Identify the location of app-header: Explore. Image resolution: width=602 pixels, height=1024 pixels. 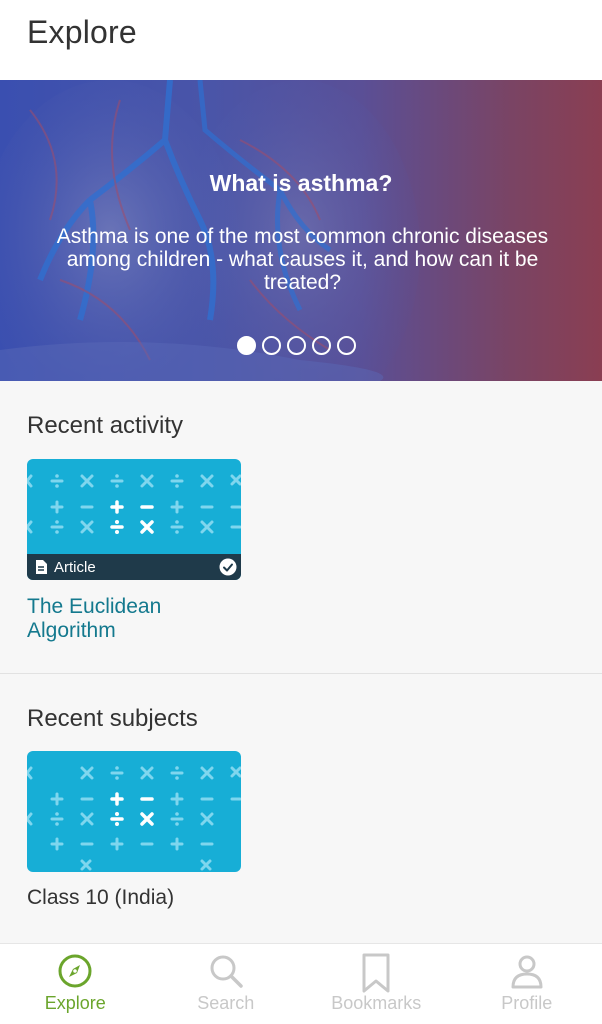
(301, 40).